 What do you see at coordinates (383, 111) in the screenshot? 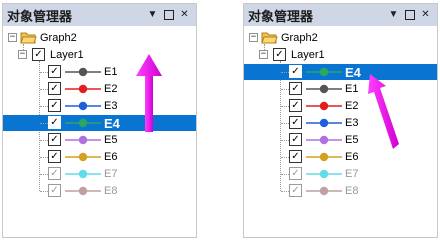
I see `down-arrow-annotation` at bounding box center [383, 111].